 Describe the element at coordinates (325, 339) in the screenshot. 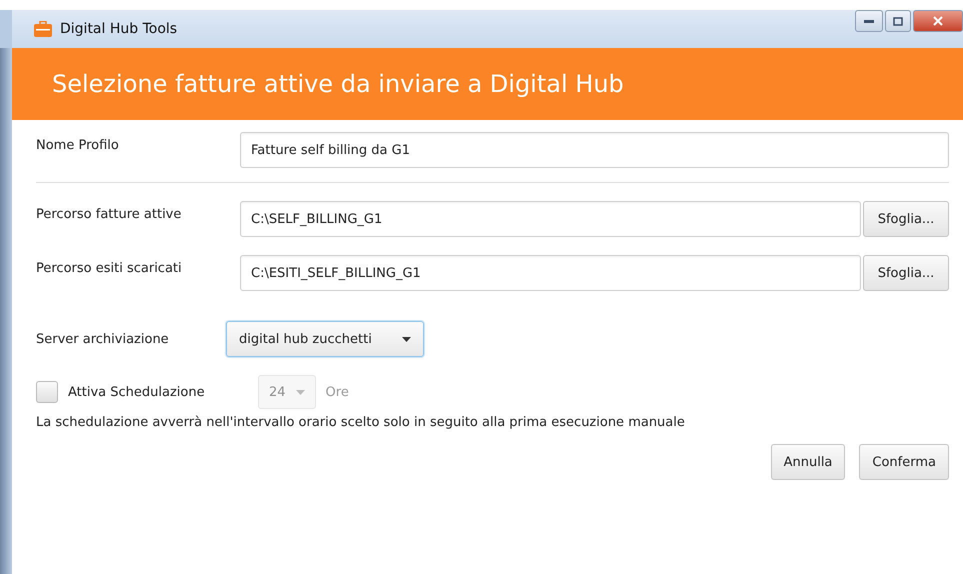

I see `dropdown: digital hub zucchetti` at that location.